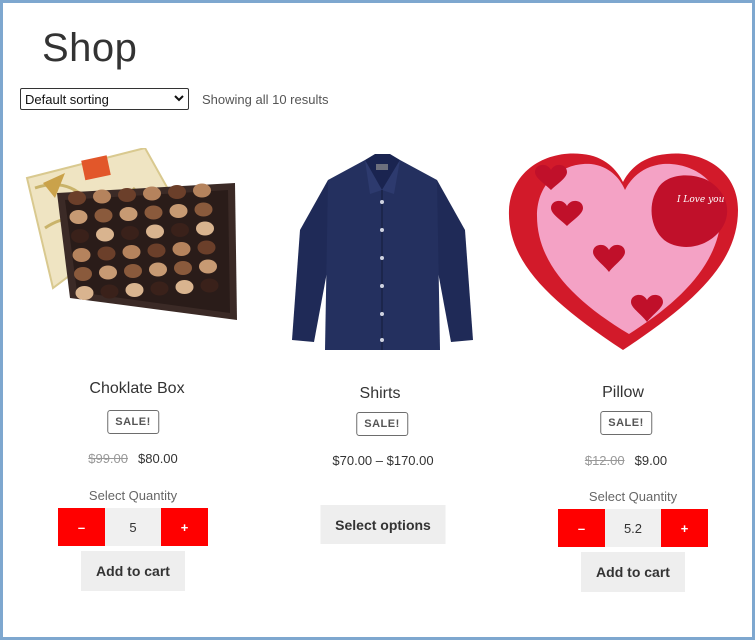 The width and height of the screenshot is (755, 640). I want to click on quantity-input: 5, so click(133, 527).